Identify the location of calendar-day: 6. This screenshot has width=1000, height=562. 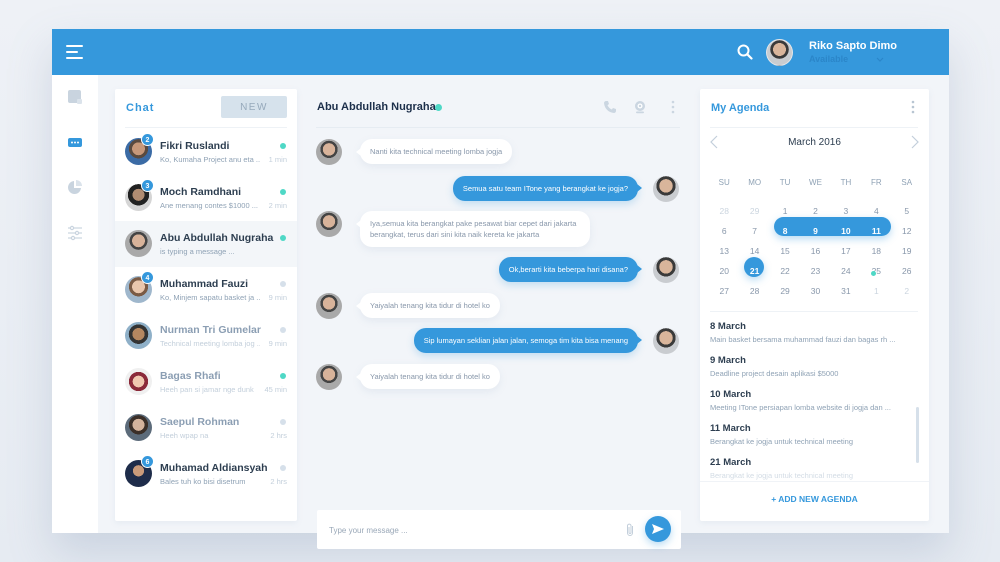
(724, 231).